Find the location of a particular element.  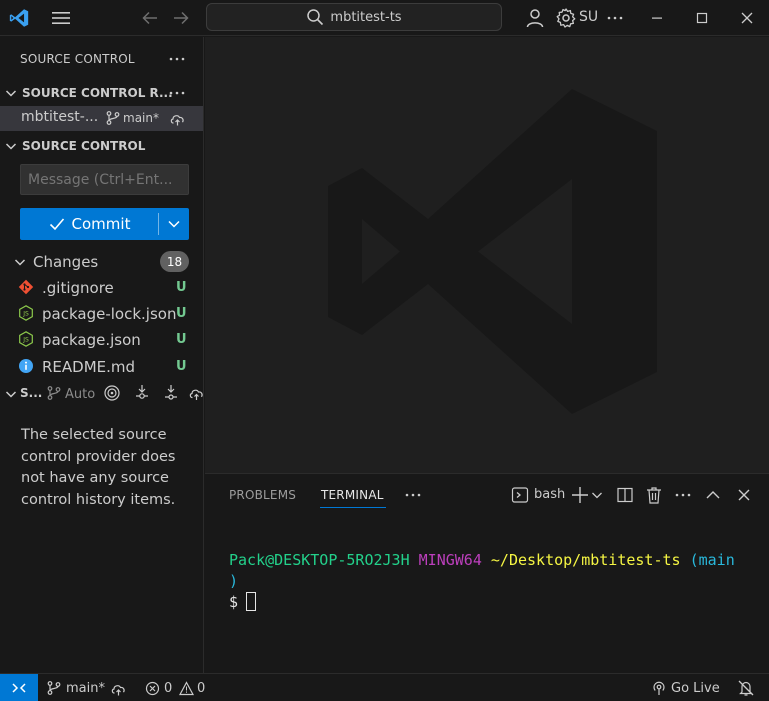

sidebar-more-icon is located at coordinates (177, 59).